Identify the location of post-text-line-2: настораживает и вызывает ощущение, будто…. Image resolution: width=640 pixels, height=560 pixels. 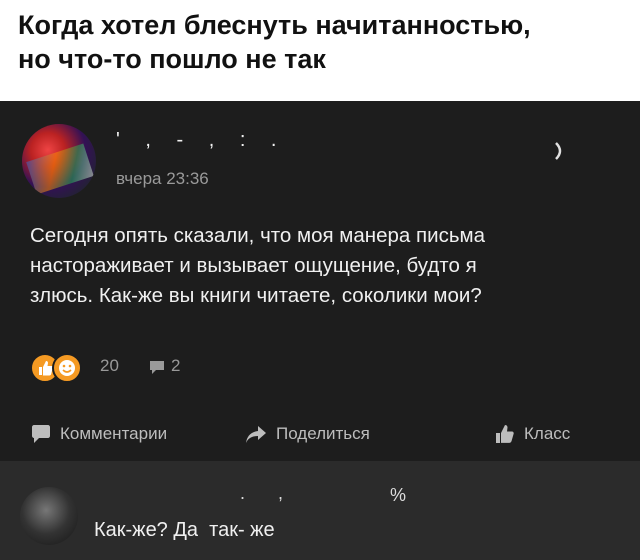
(253, 265).